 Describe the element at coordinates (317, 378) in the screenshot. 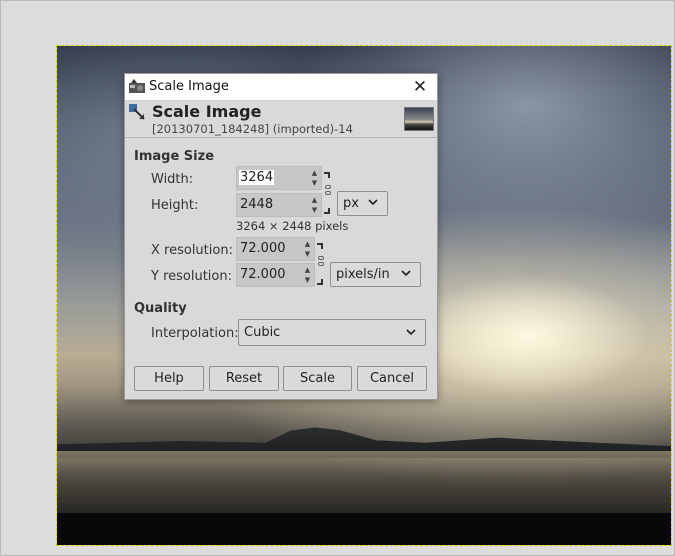

I see `scale-button: Scale` at that location.